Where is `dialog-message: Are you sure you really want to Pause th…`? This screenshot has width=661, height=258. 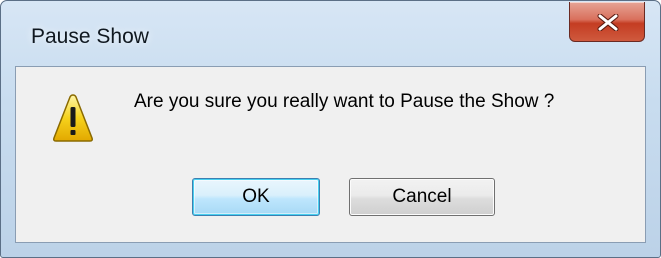
dialog-message: Are you sure you really want to Pause th… is located at coordinates (344, 101).